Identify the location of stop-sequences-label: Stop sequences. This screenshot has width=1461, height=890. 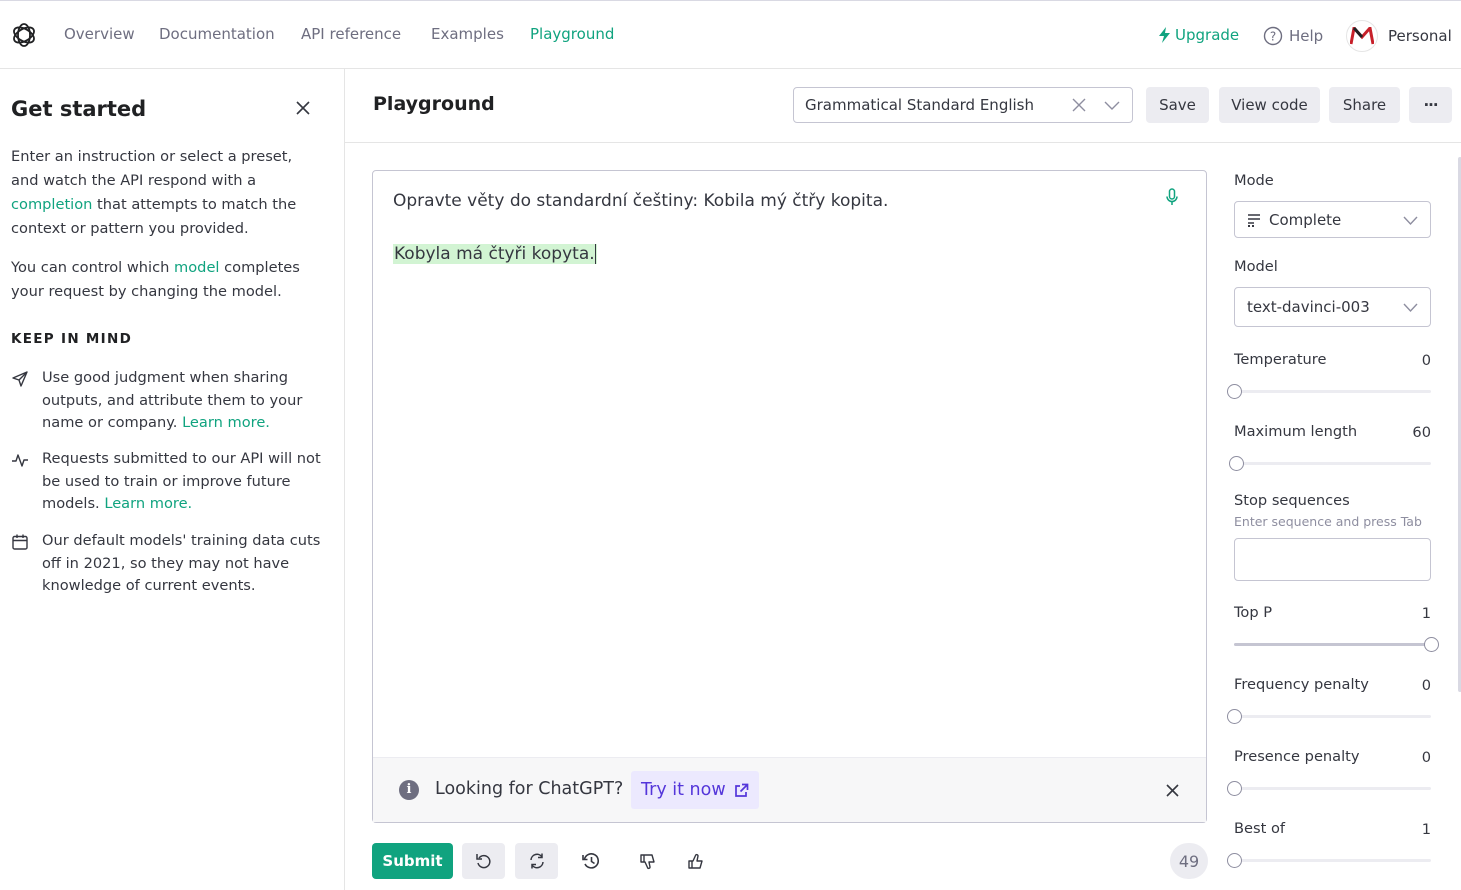
(1292, 500).